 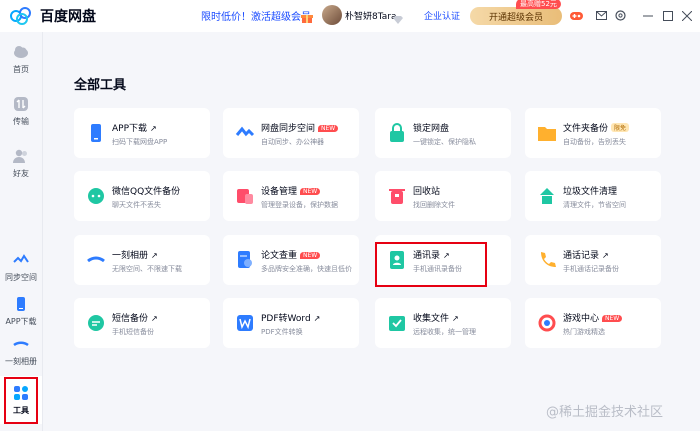 I want to click on sidebar-item-sync-space: 同步空间, so click(x=21, y=267).